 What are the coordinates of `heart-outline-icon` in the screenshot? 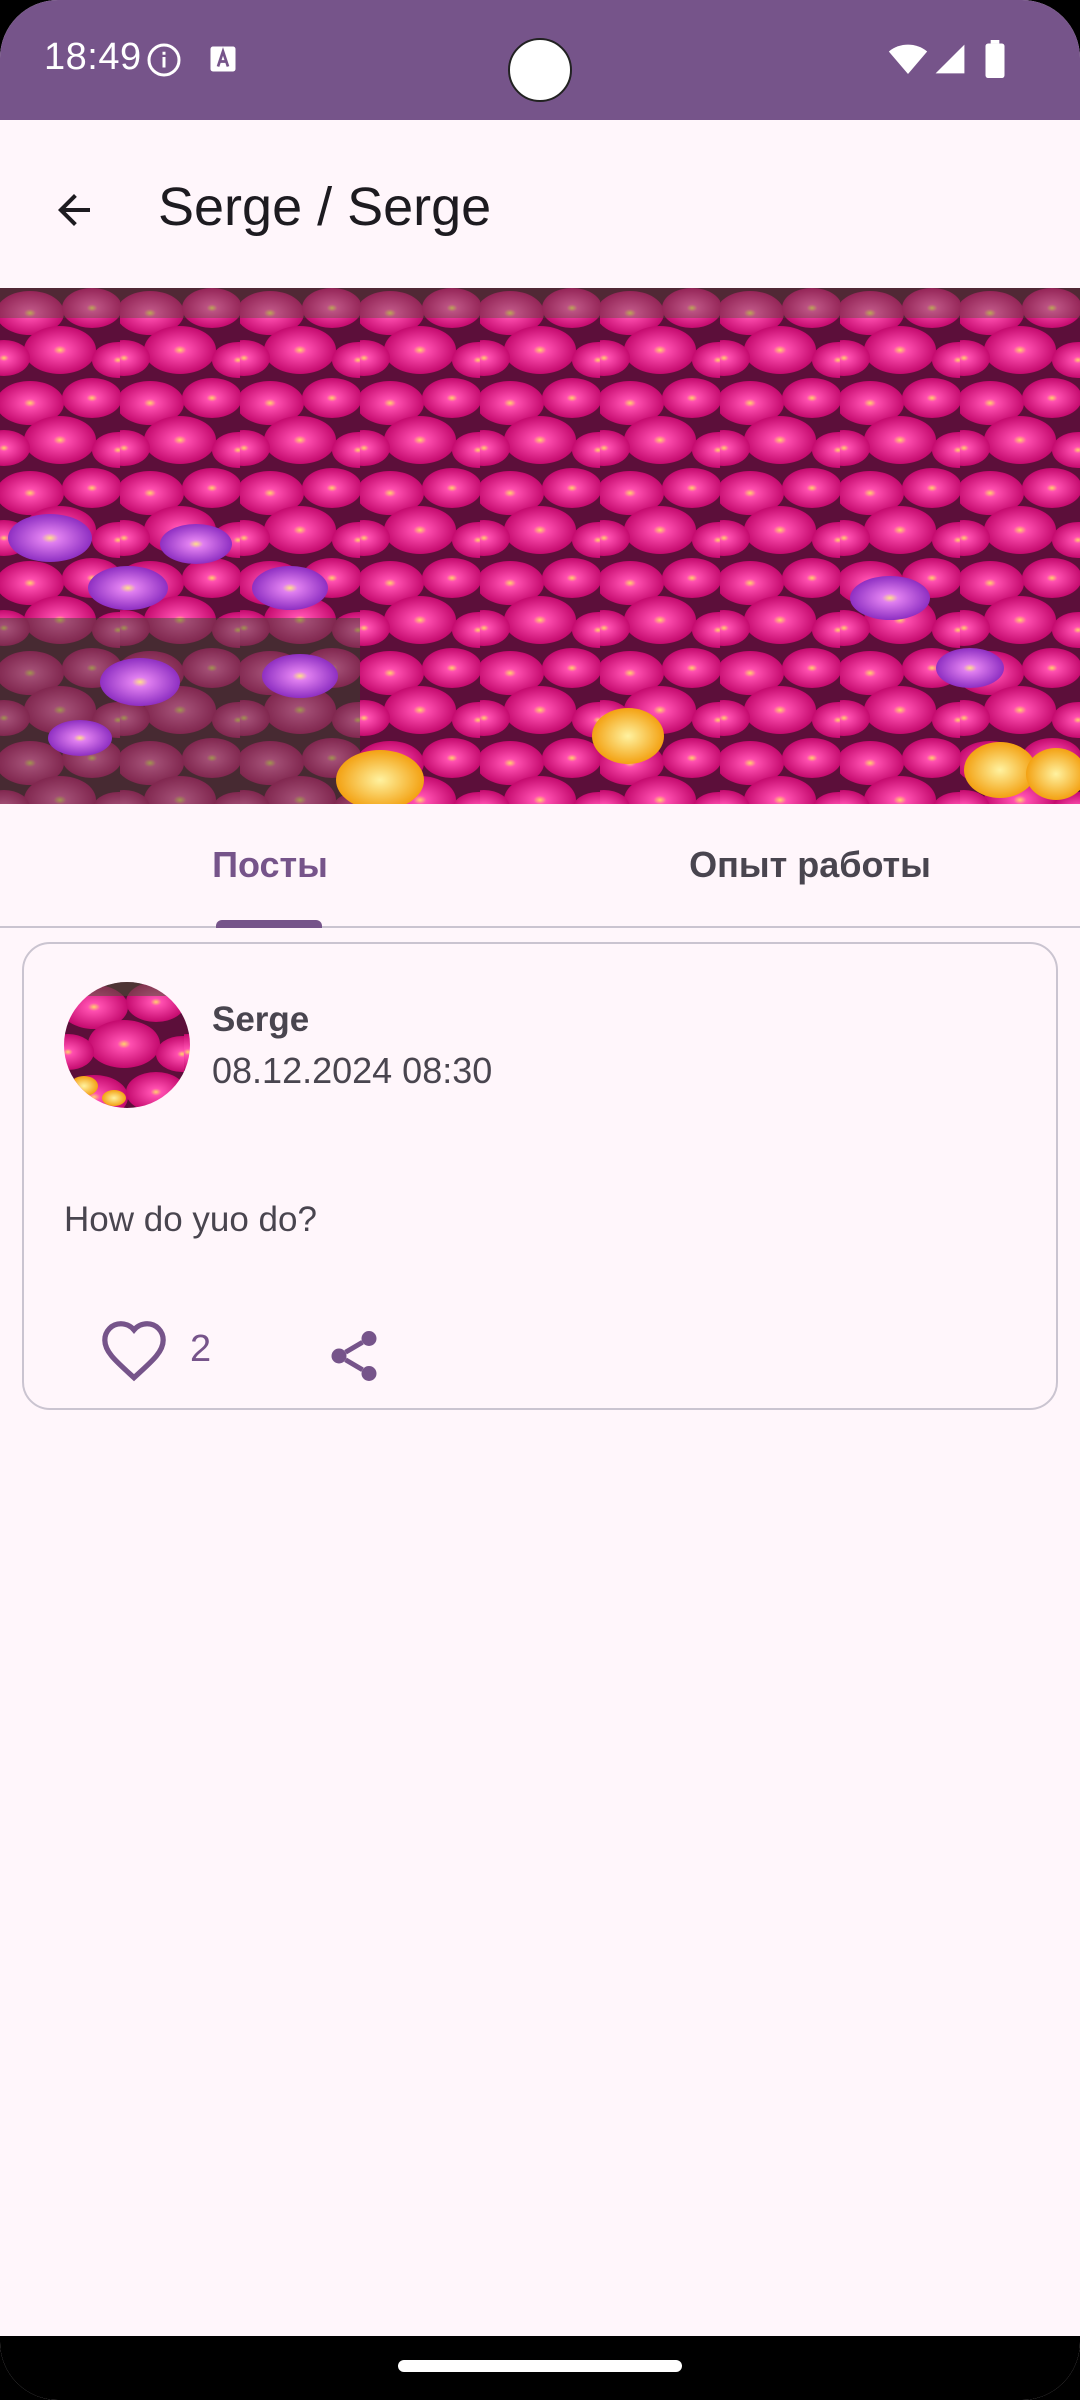 It's located at (134, 1351).